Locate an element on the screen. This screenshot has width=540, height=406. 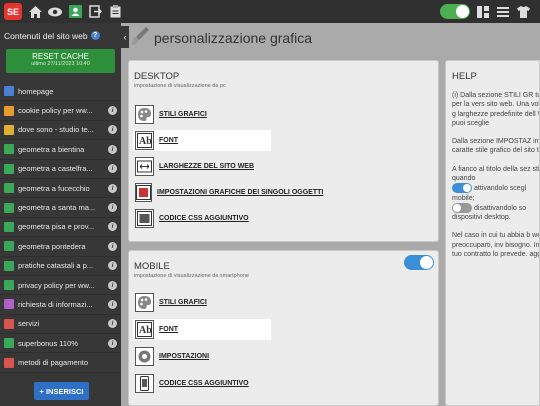
exit-icon is located at coordinates (95, 12).